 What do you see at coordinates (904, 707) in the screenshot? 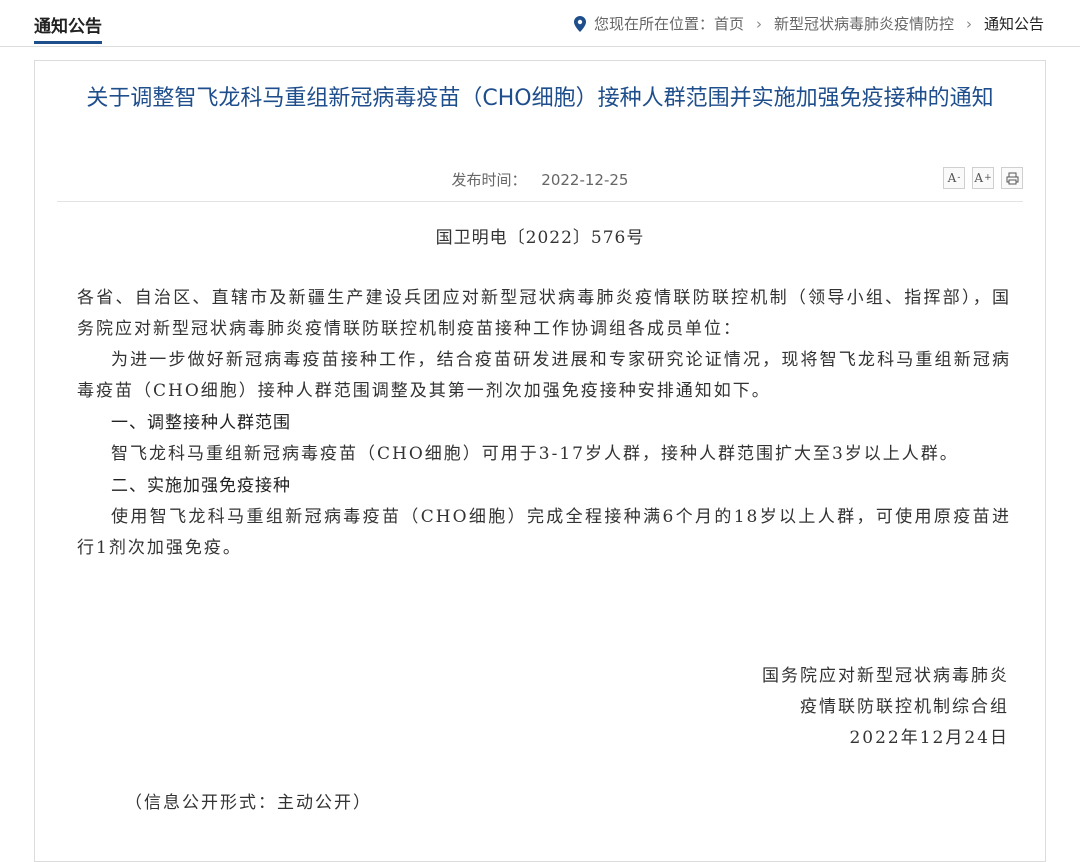
I see `signature-line-2: 疫情联防联控机制综合组` at bounding box center [904, 707].